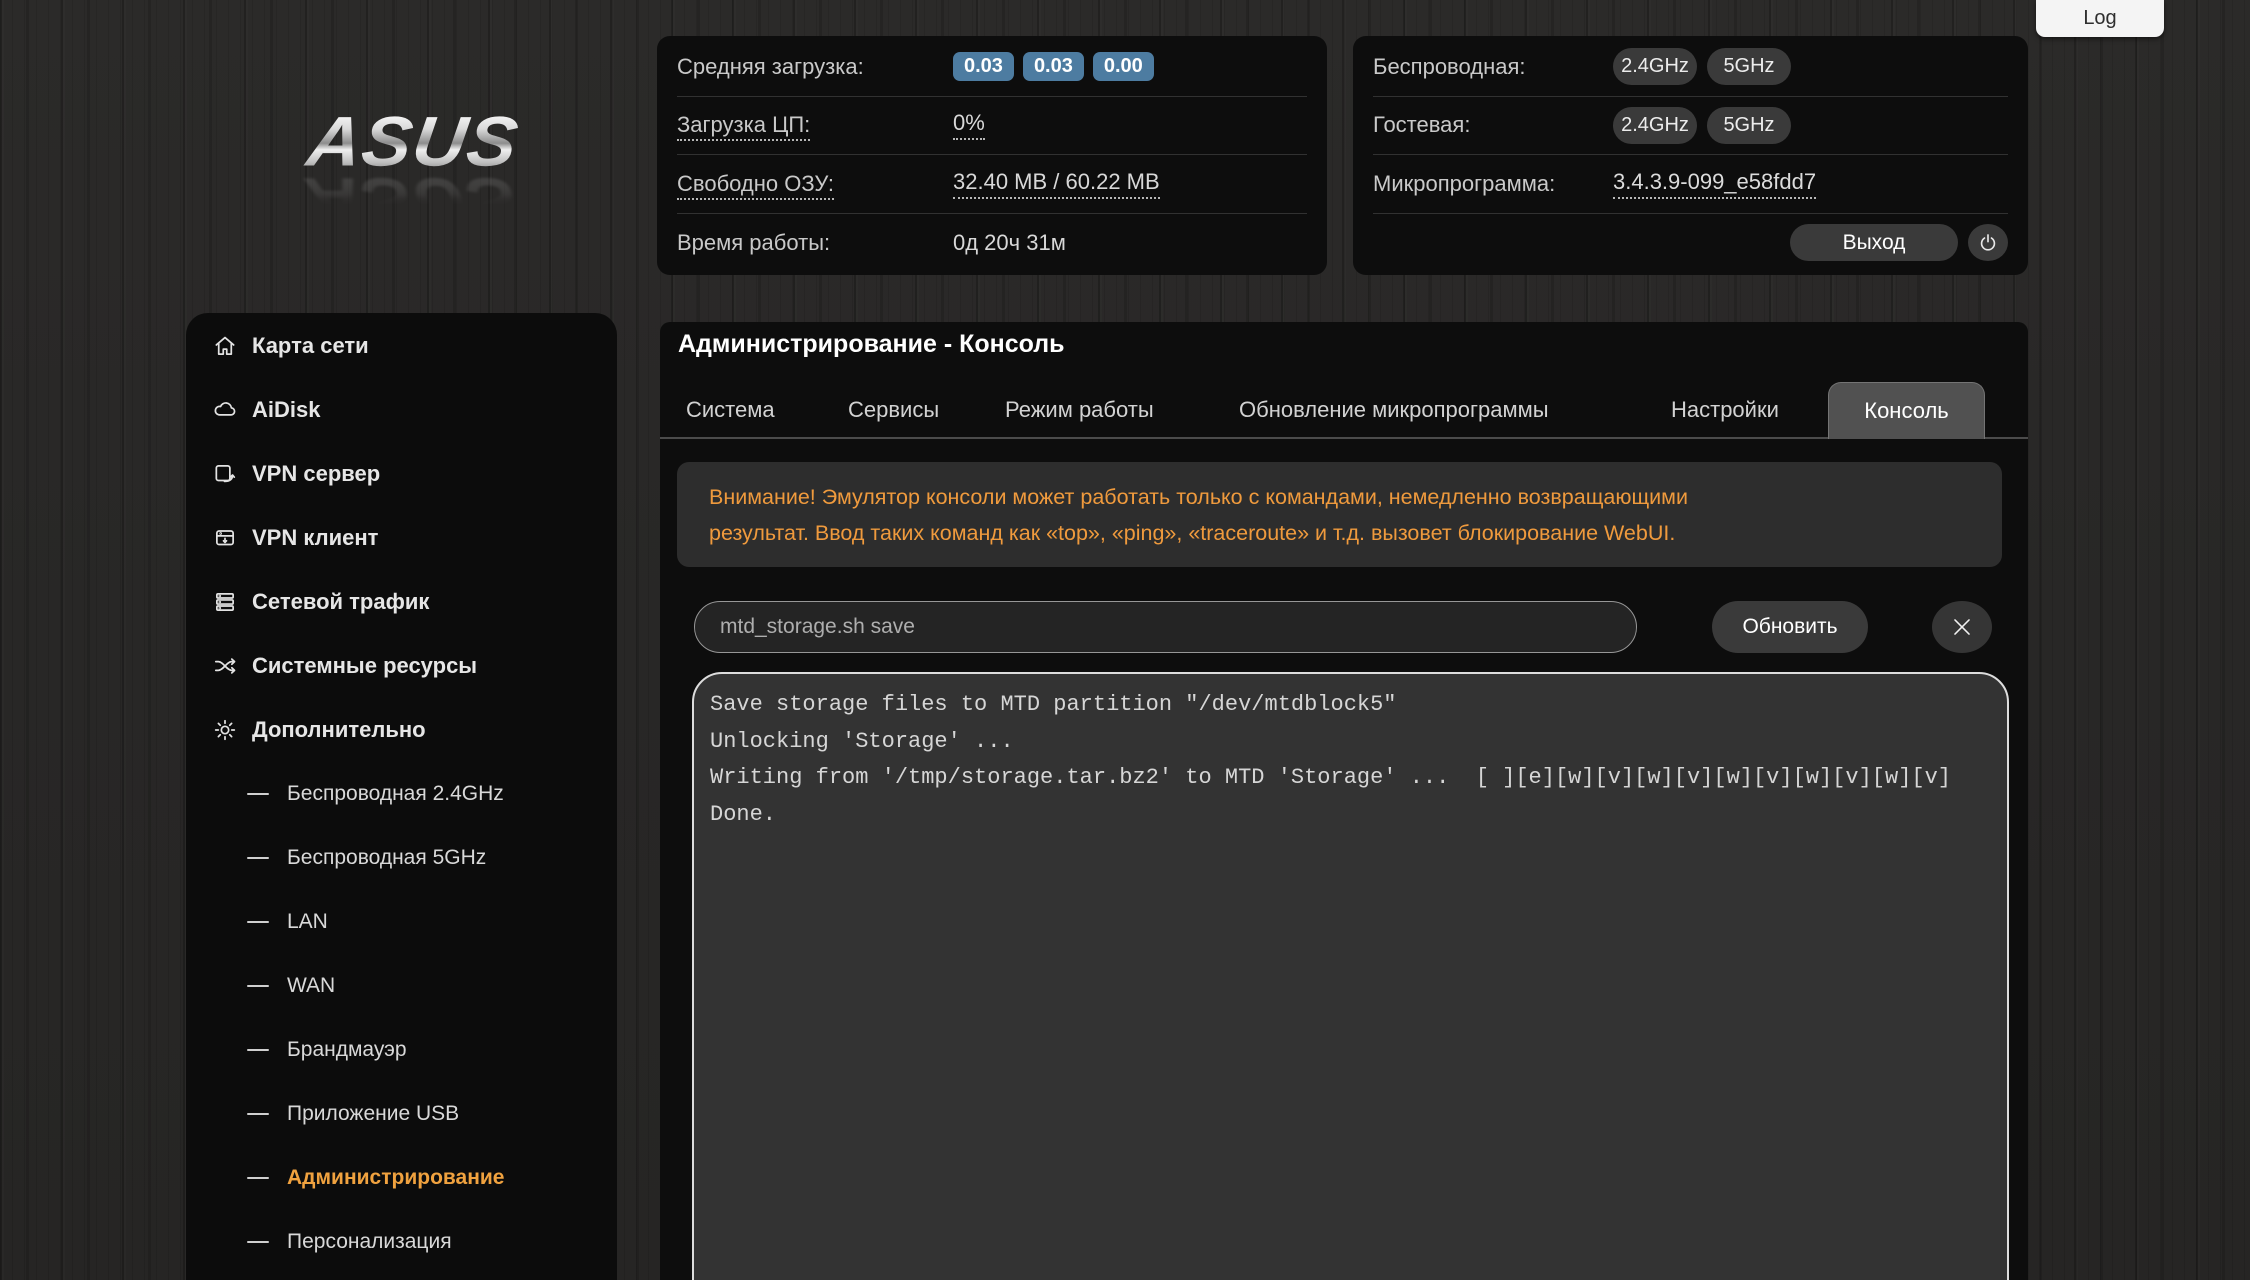  I want to click on sidebar-item-advanced: Дополнительно, so click(401, 730).